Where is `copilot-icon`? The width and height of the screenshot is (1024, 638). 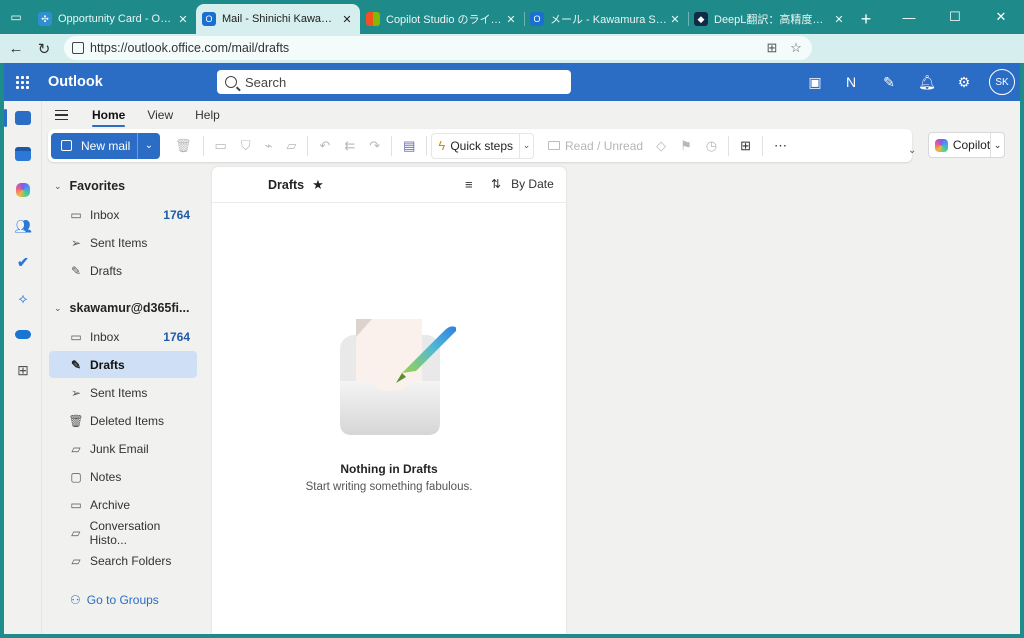
copilot-icon is located at coordinates (23, 190).